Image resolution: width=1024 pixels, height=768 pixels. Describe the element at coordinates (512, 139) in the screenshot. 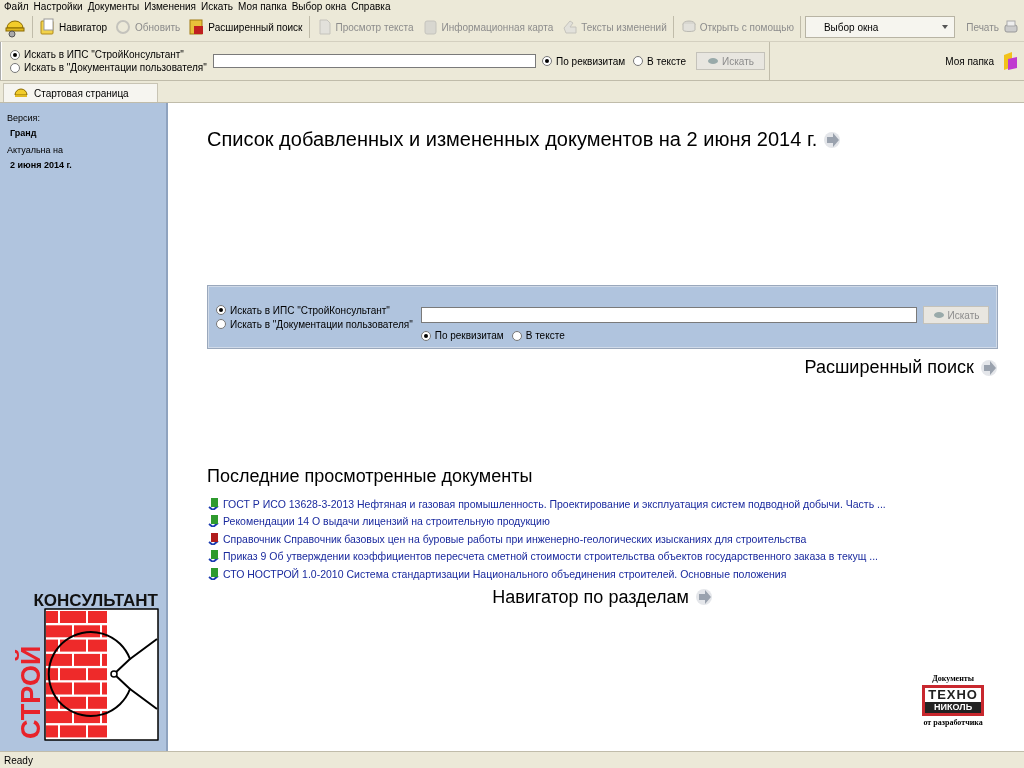

I see `section-title: Список добавленных и измененных документов на 2 июня 2014 г.` at that location.